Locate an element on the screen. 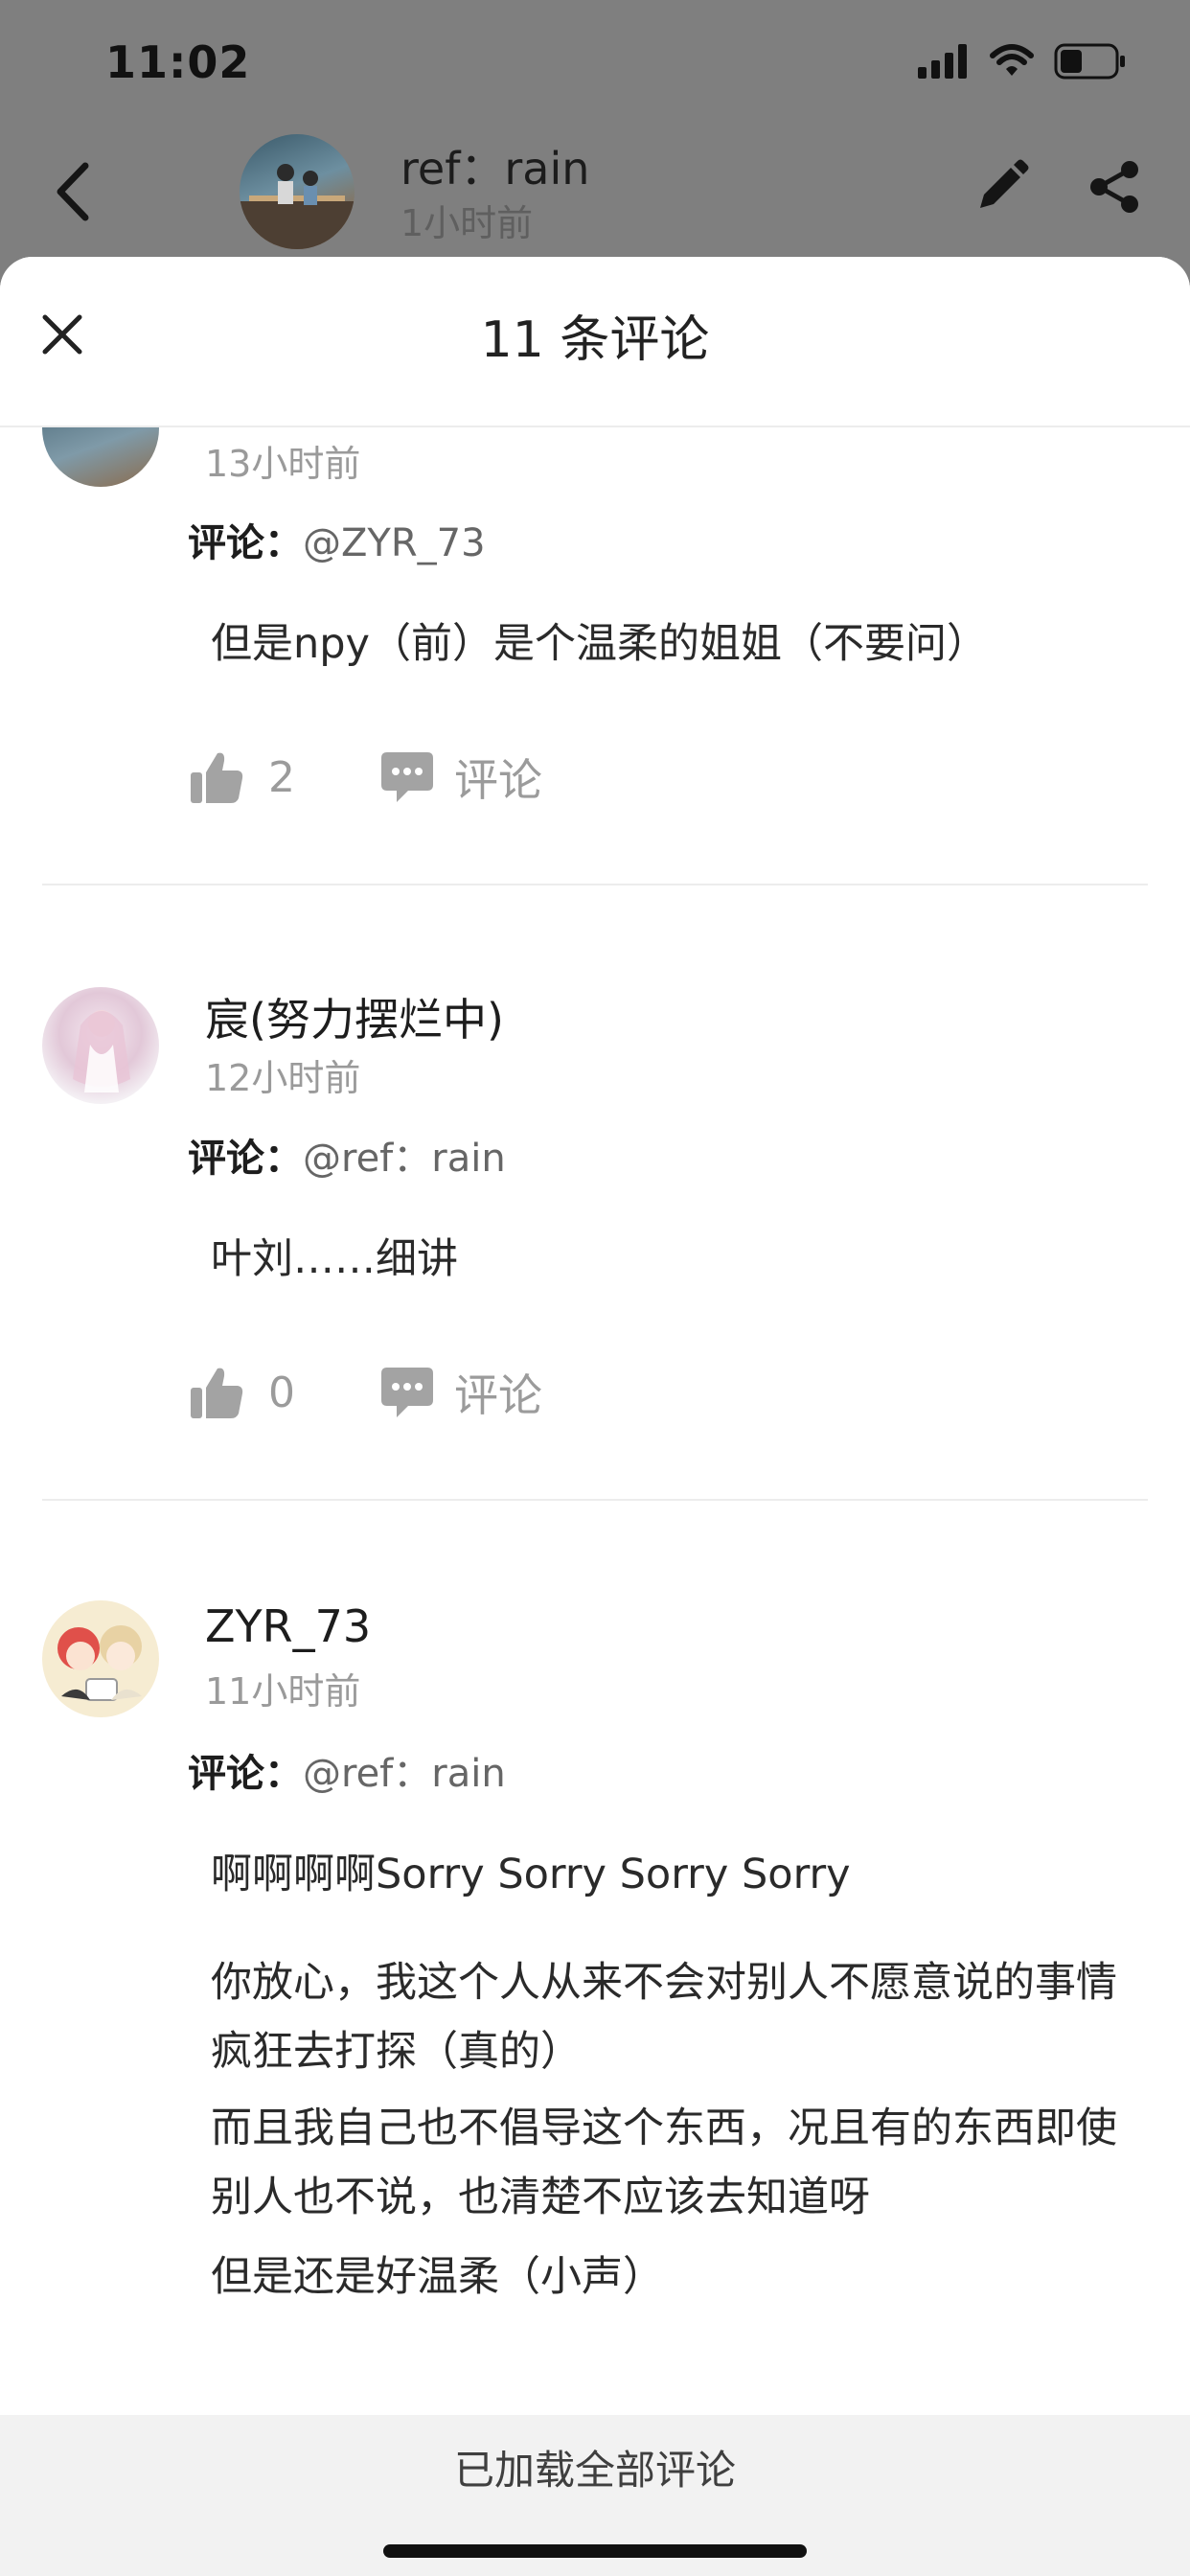 This screenshot has width=1190, height=2576. comment-actions: 2 评论 is located at coordinates (365, 777).